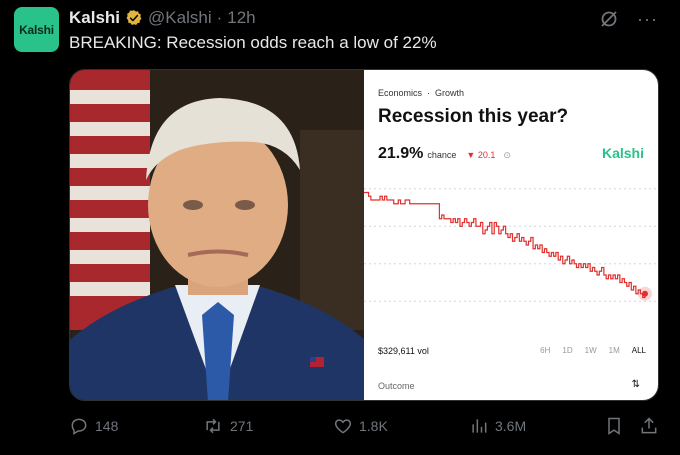 Image resolution: width=680 pixels, height=455 pixels. I want to click on avatar: Kalshi, so click(36, 29).